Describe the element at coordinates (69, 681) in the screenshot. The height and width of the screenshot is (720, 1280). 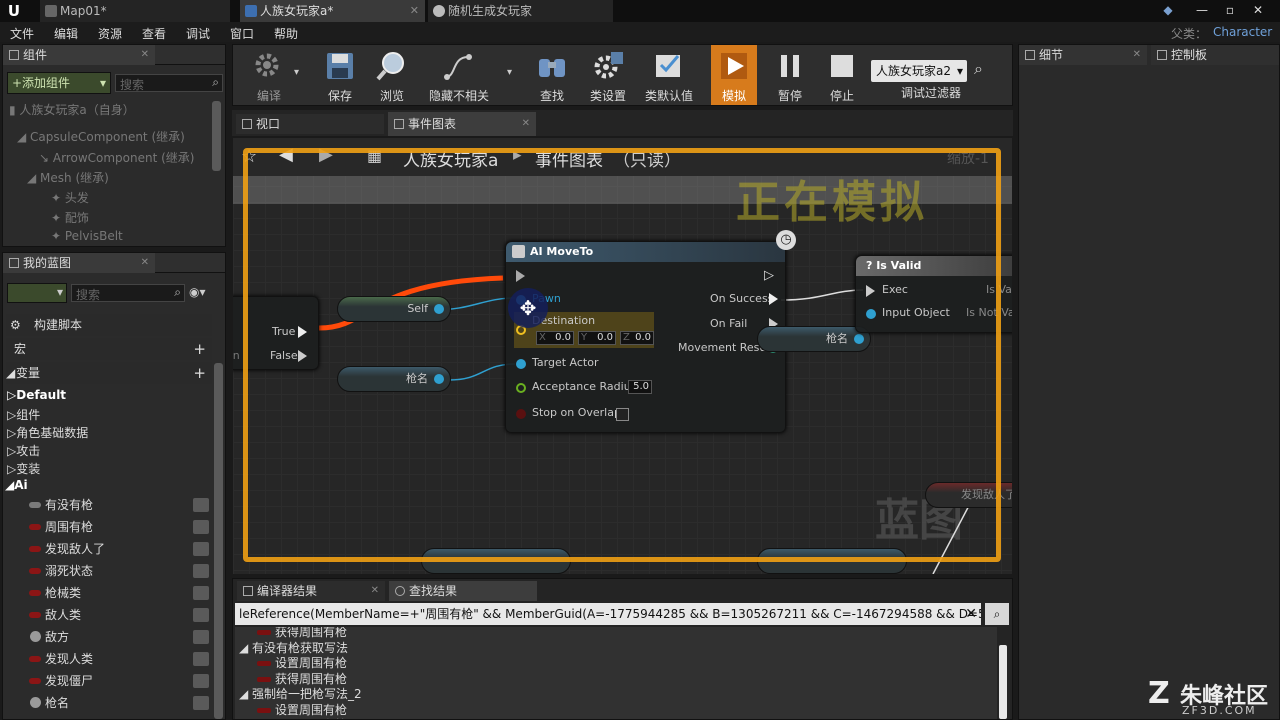
I see `variable-label: 发现僵尸` at that location.